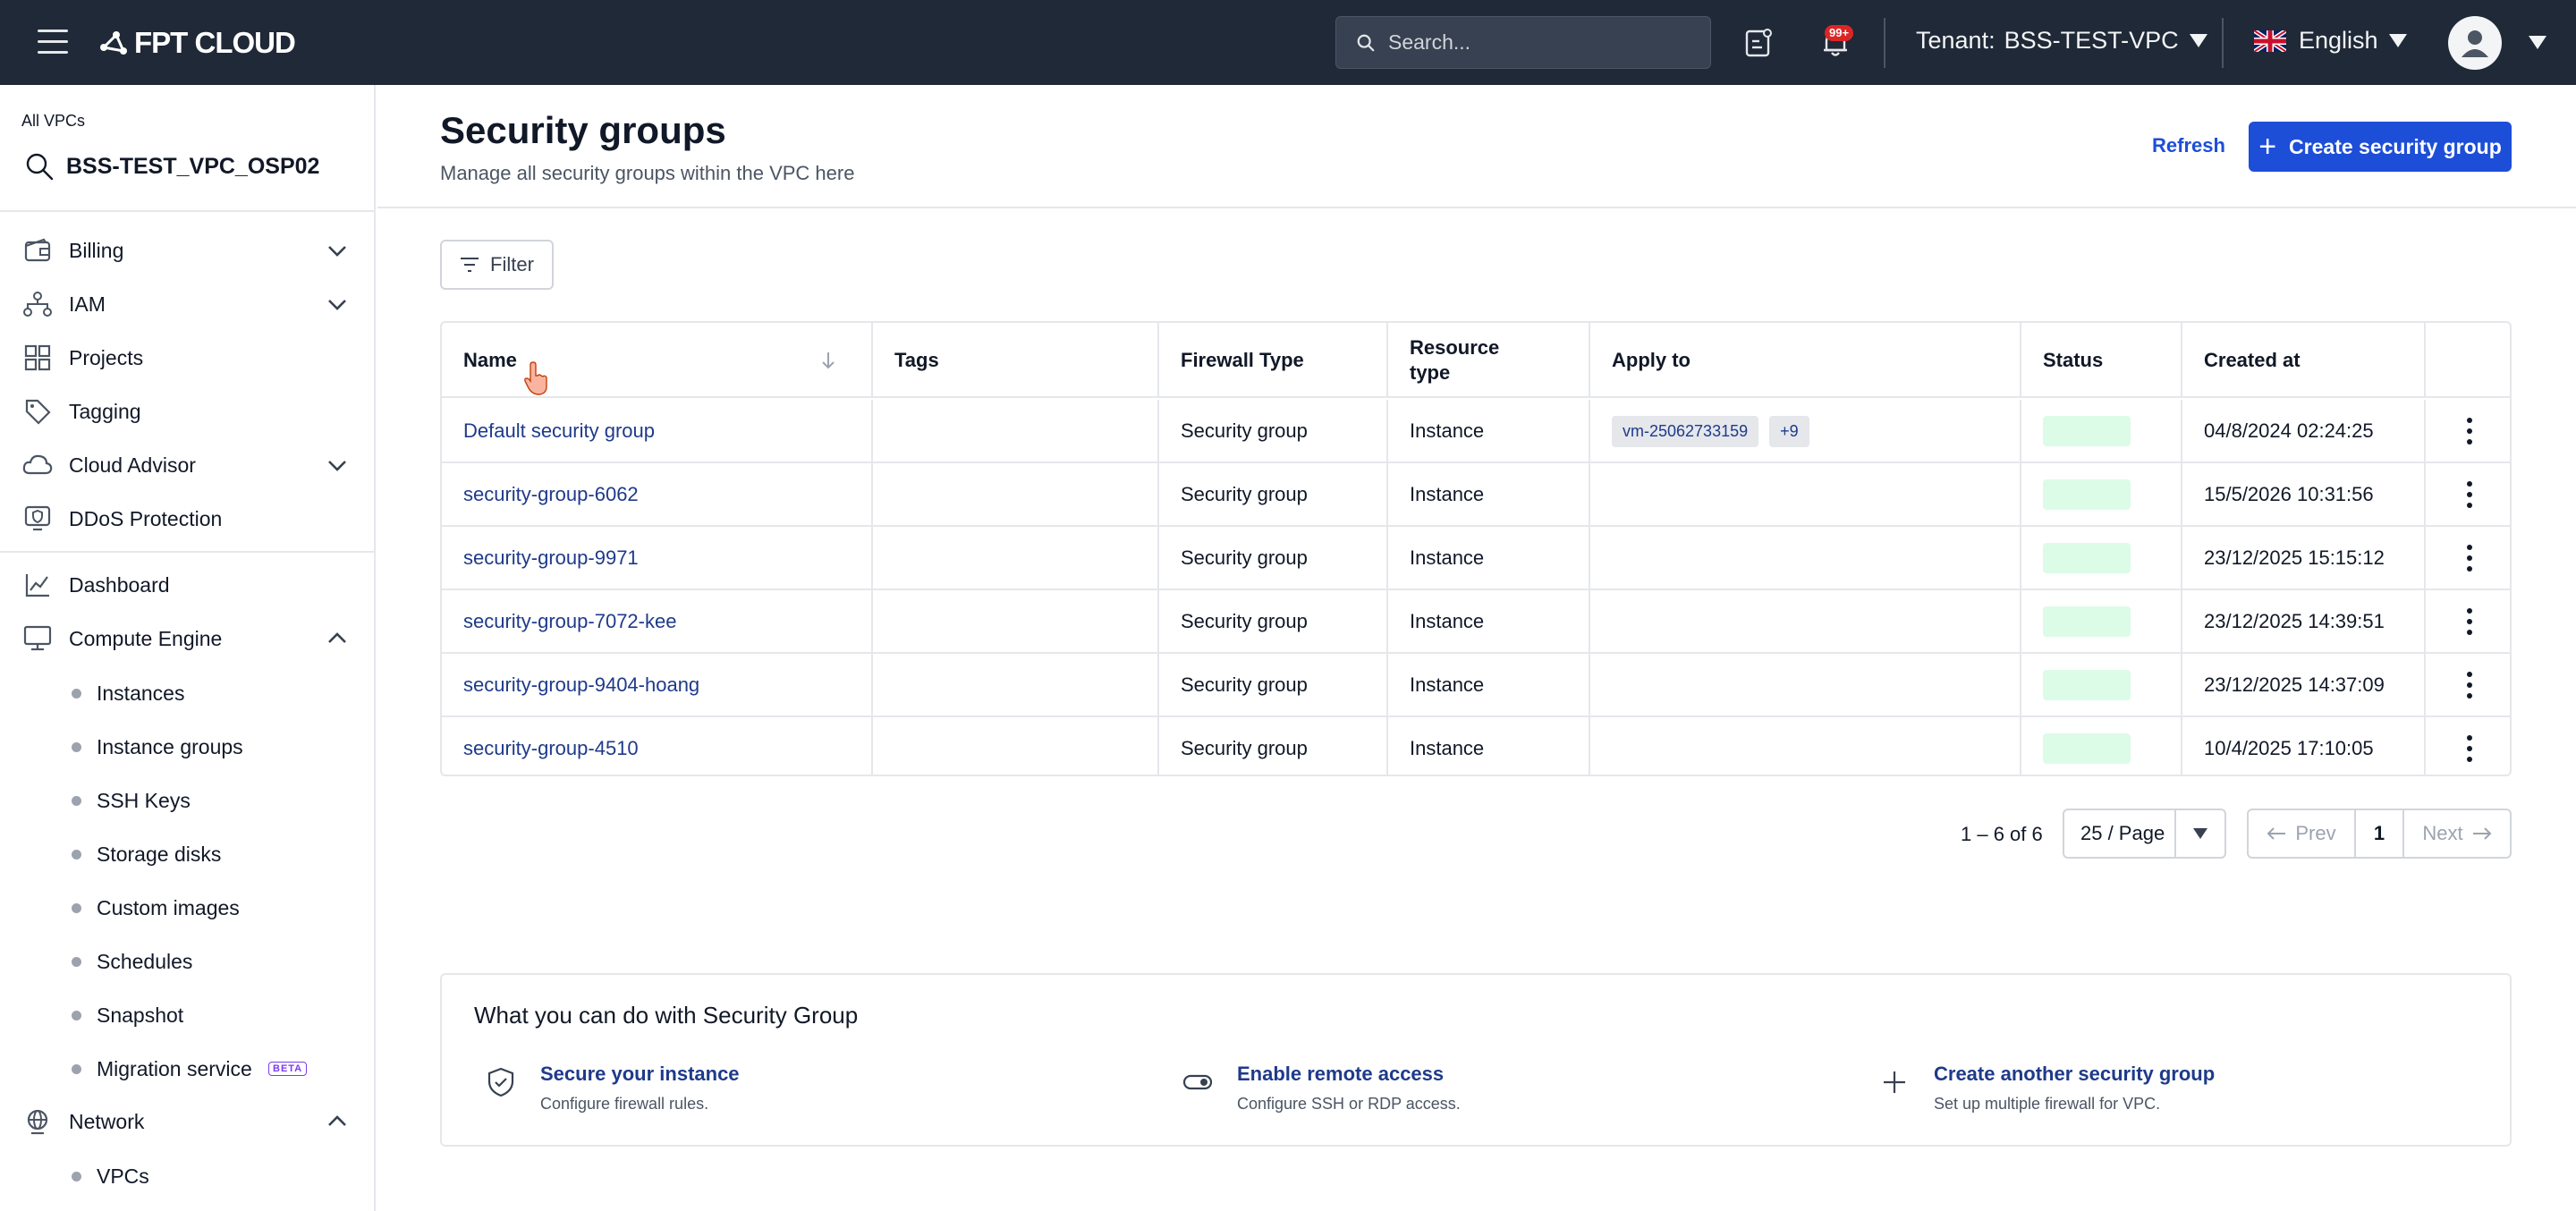  What do you see at coordinates (657, 431) in the screenshot?
I see `cell-name: Default security group` at bounding box center [657, 431].